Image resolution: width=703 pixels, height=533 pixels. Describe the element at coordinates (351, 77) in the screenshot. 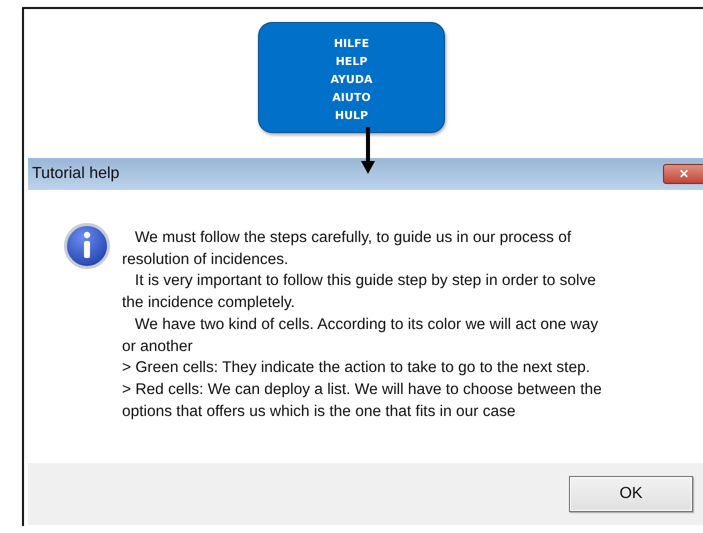

I see `help-button: HILFE HELP AYUDA AIUTO HULP` at that location.